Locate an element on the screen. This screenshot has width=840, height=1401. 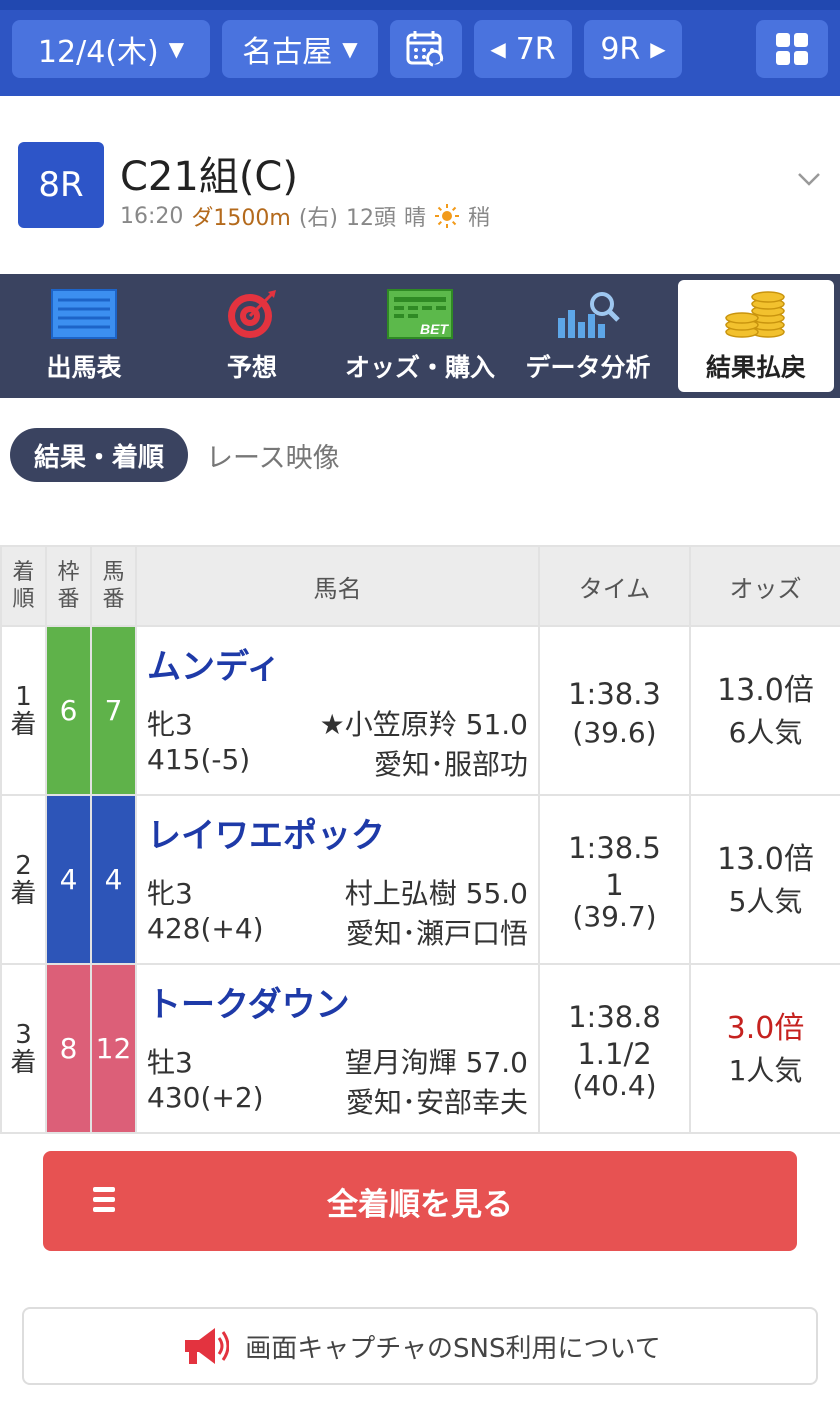
sex-age: 牡3 is located at coordinates (170, 1062).